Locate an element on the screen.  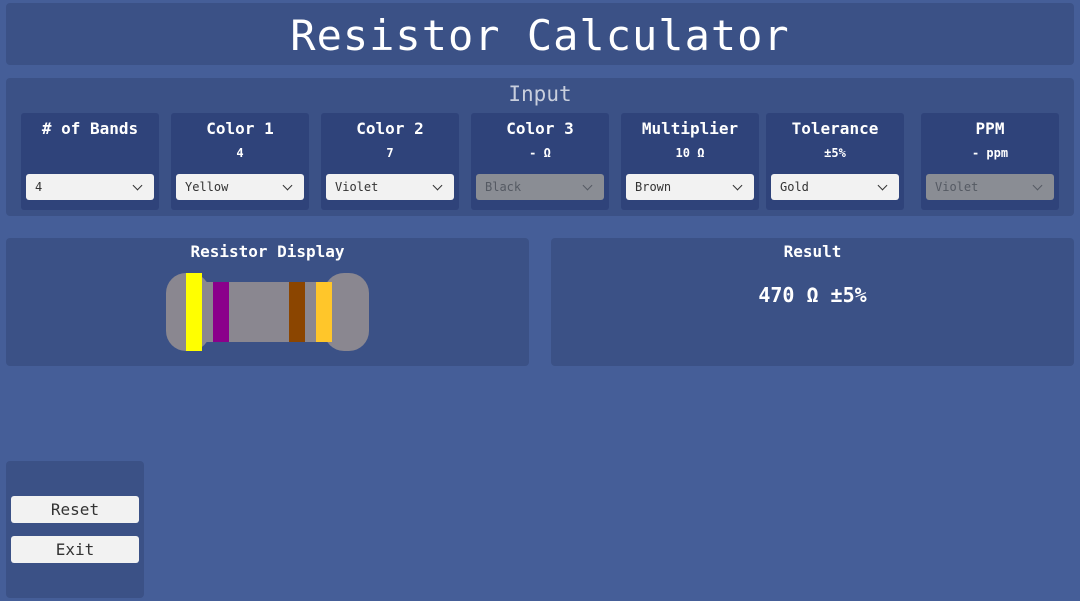
exit-button: Exit is located at coordinates (75, 549).